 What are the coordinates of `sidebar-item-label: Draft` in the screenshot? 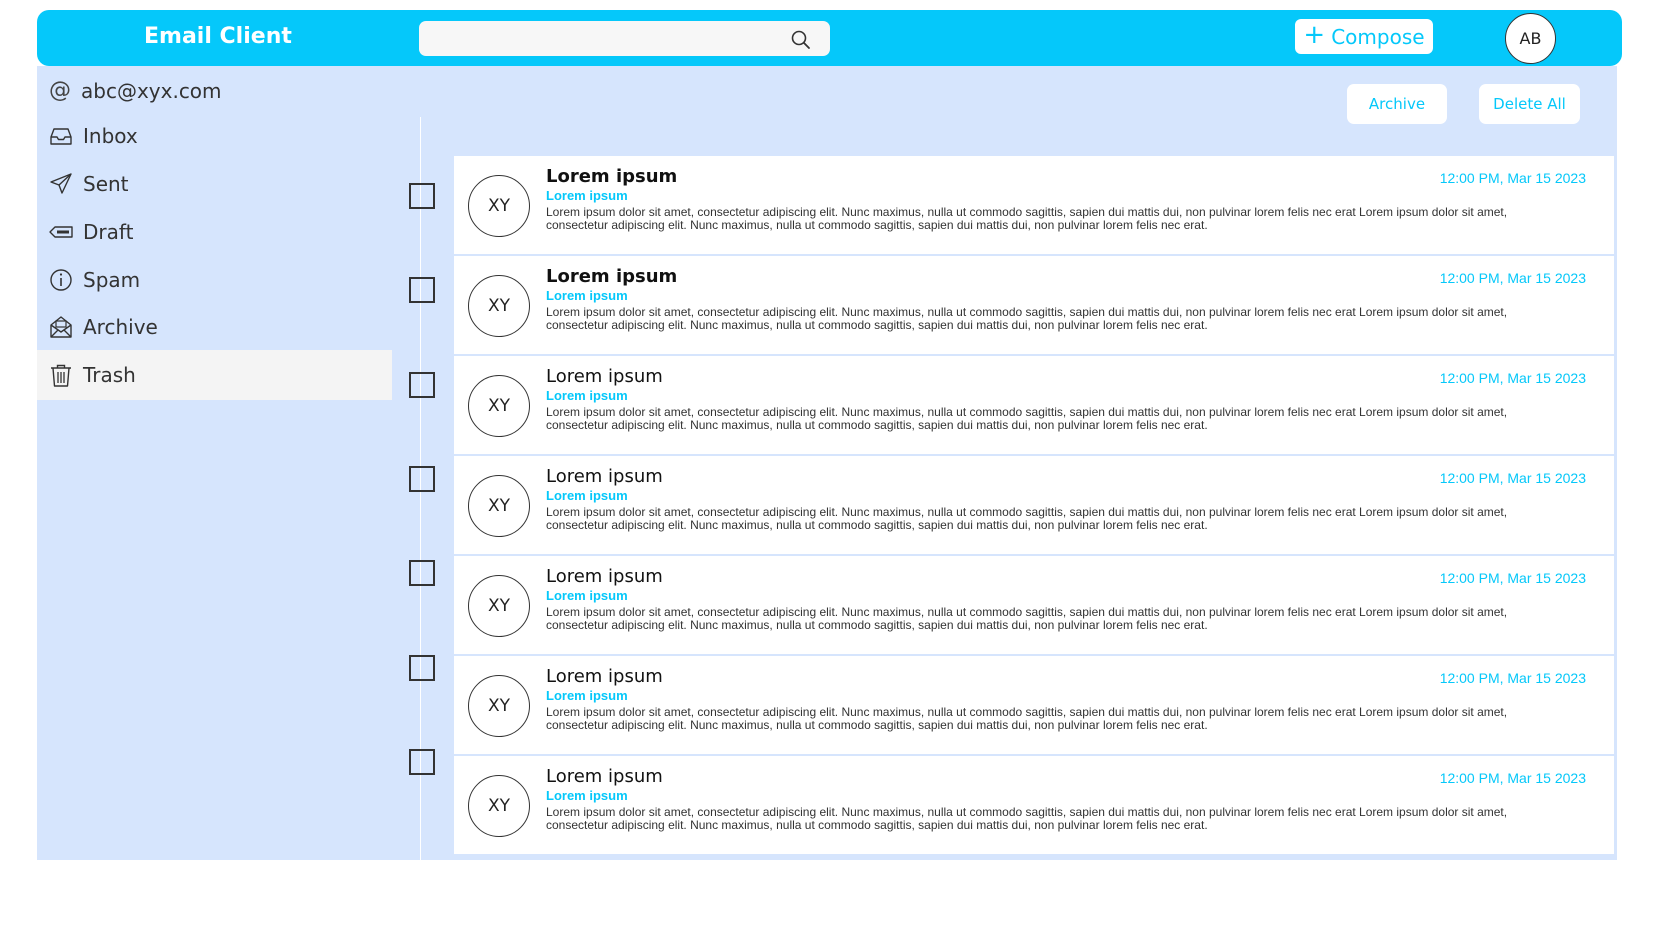 It's located at (108, 232).